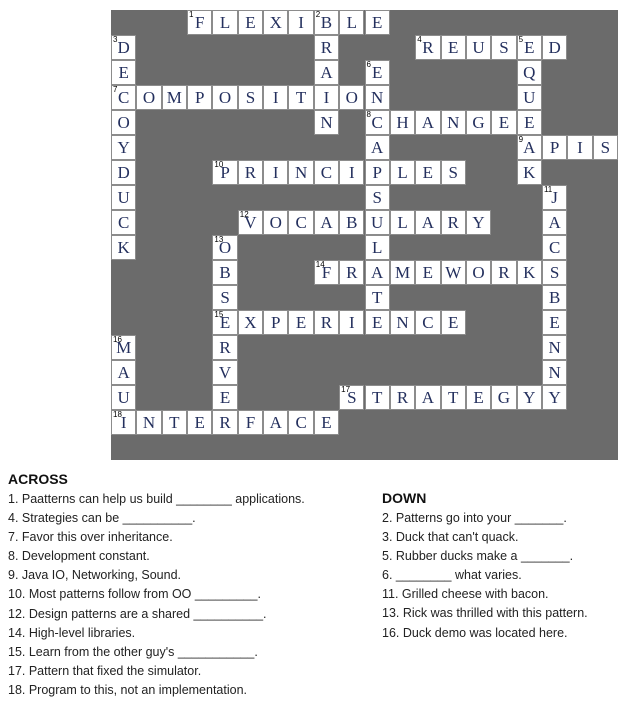 The width and height of the screenshot is (635, 703). Describe the element at coordinates (225, 172) in the screenshot. I see `grid-cell: P 10` at that location.